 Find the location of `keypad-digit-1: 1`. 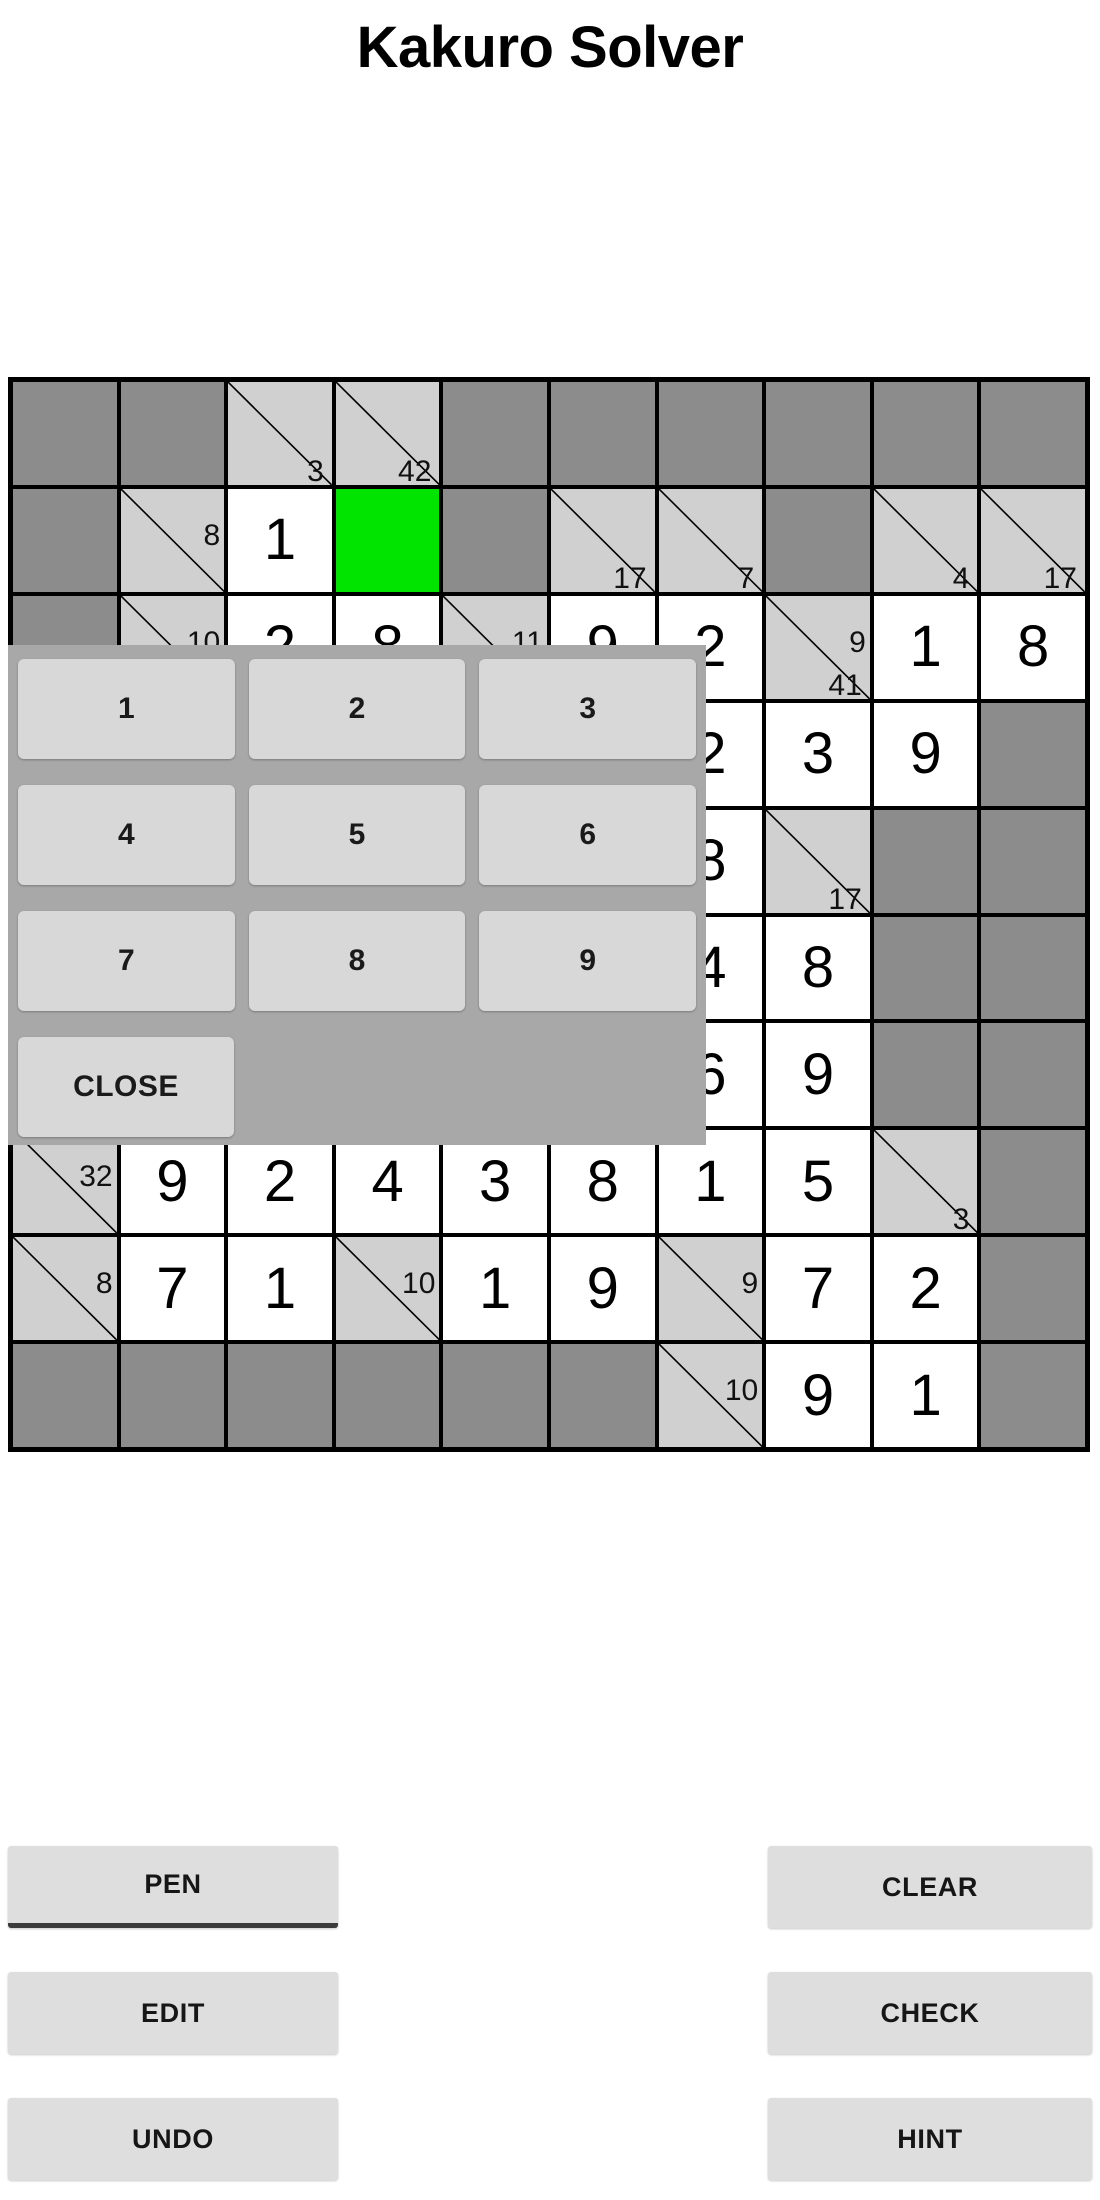

keypad-digit-1: 1 is located at coordinates (126, 709).